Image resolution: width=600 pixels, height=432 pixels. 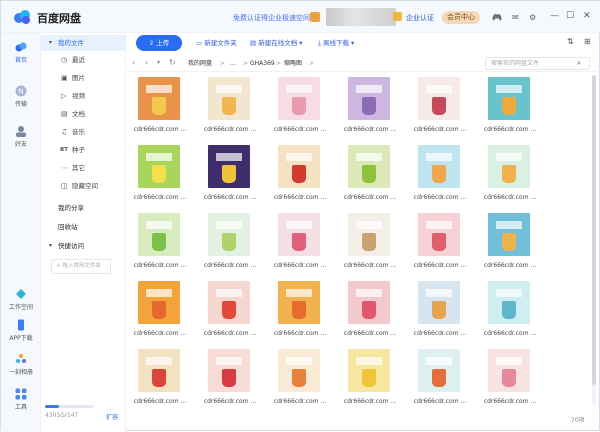 What do you see at coordinates (570, 16) in the screenshot?
I see `maximize-button: ☐` at bounding box center [570, 16].